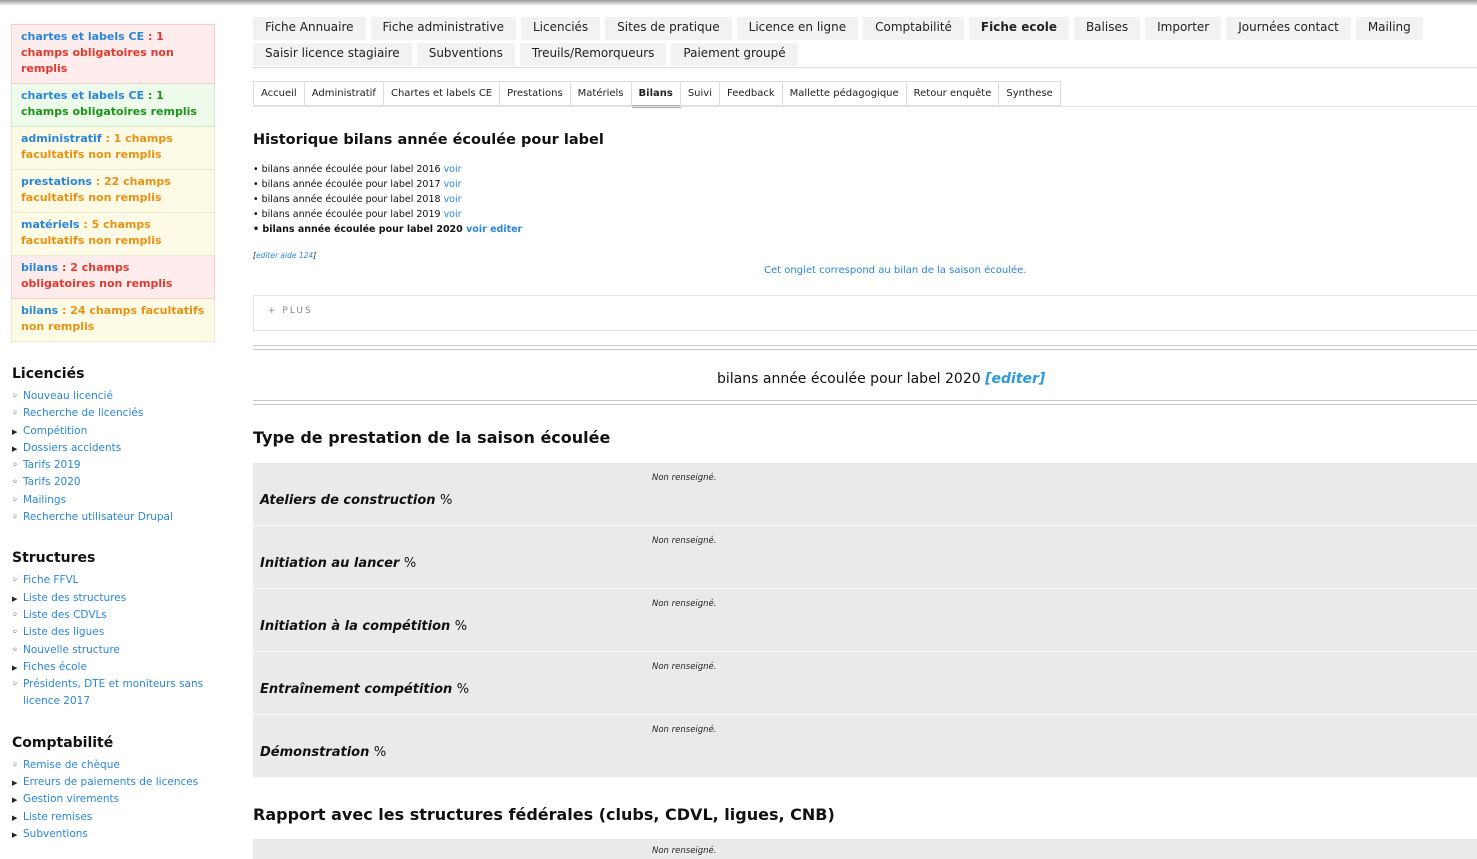 The image size is (1477, 859). What do you see at coordinates (668, 28) in the screenshot?
I see `main-tab: Sites de pratique` at bounding box center [668, 28].